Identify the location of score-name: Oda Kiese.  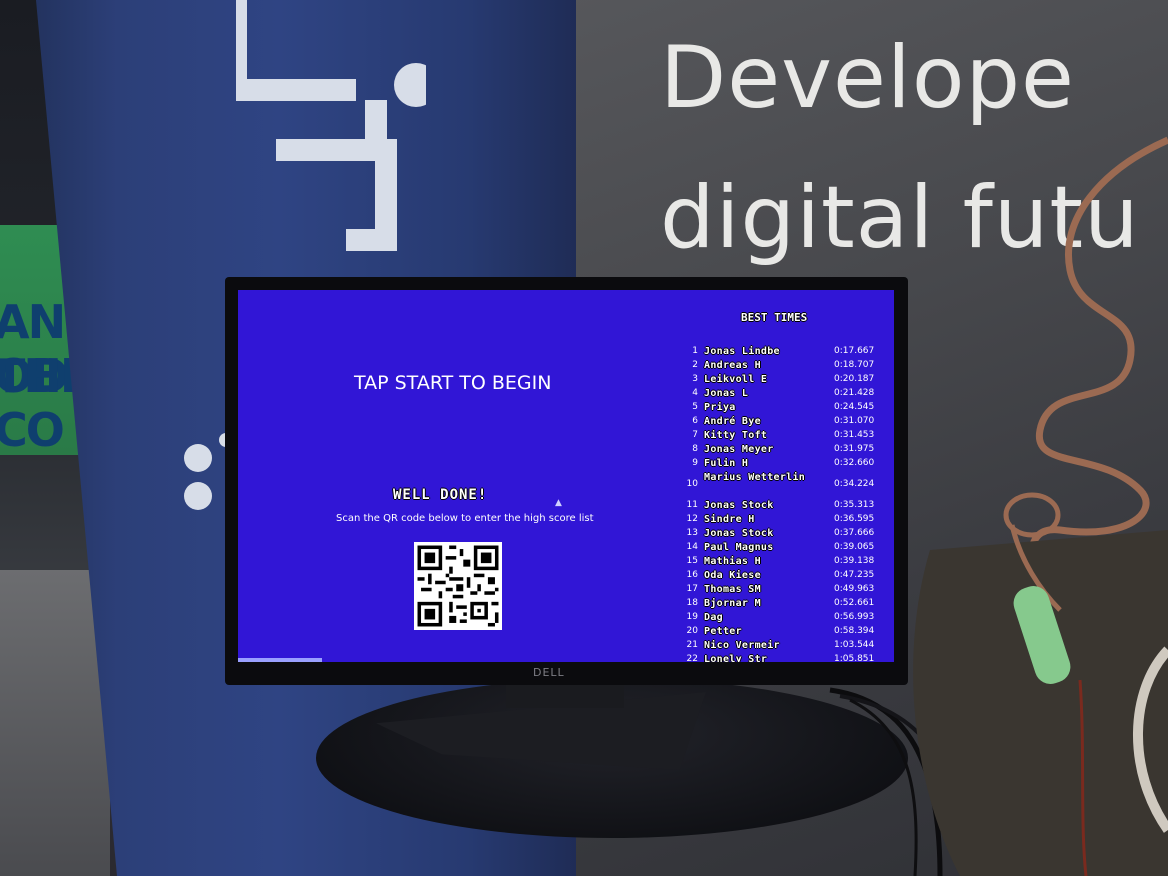
(732, 575).